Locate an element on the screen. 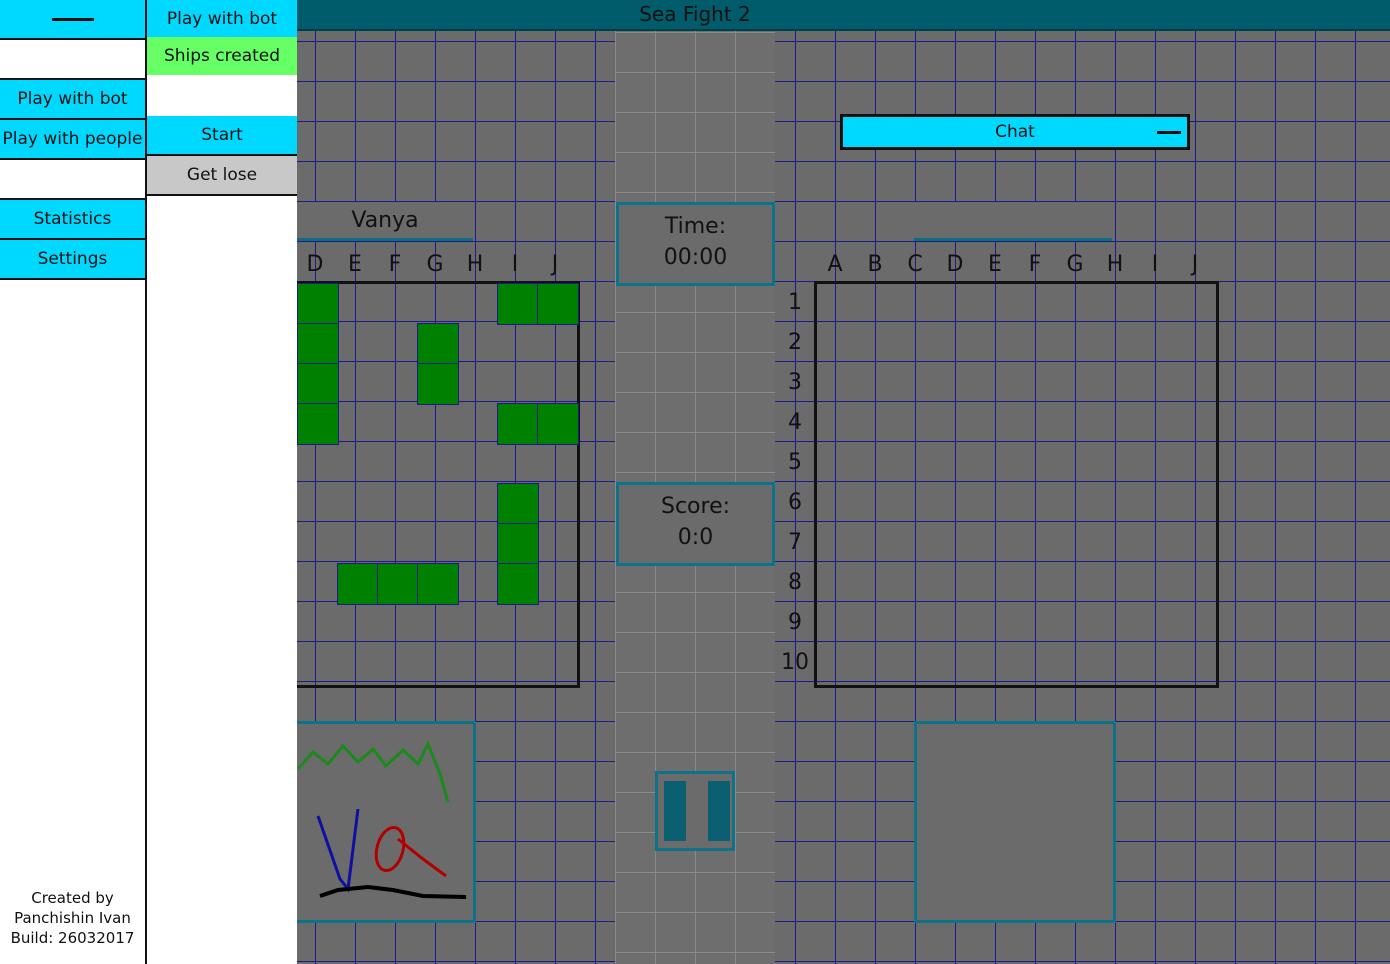 Image resolution: width=1390 pixels, height=964 pixels. score-box: Score: 0:0 is located at coordinates (695, 524).